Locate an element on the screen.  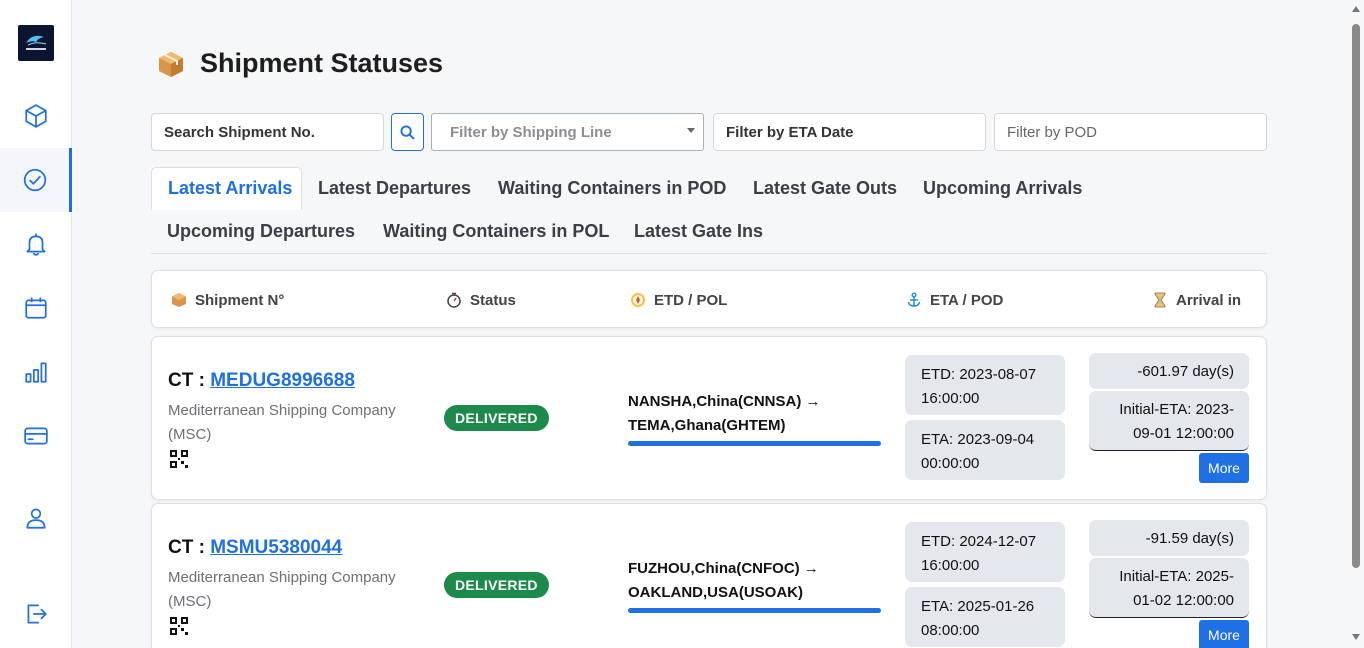
shipping-line-select: Filter by Shipping Line is located at coordinates (567, 132).